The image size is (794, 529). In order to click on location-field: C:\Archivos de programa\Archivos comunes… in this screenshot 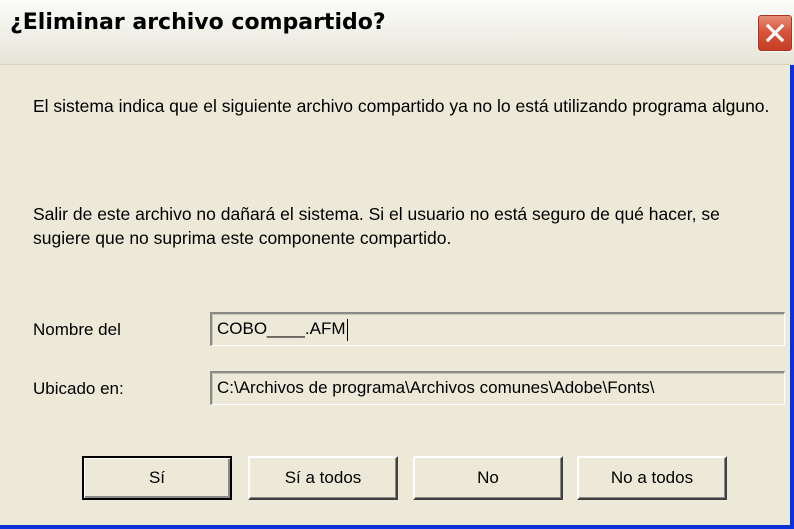, I will do `click(497, 388)`.